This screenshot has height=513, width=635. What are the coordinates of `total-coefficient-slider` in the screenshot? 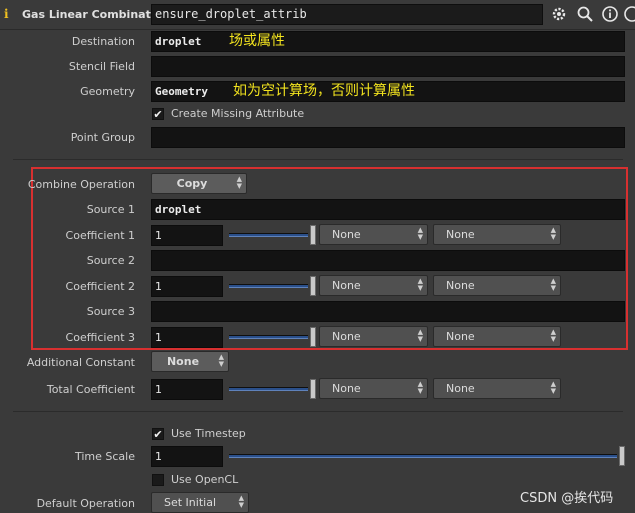 It's located at (272, 389).